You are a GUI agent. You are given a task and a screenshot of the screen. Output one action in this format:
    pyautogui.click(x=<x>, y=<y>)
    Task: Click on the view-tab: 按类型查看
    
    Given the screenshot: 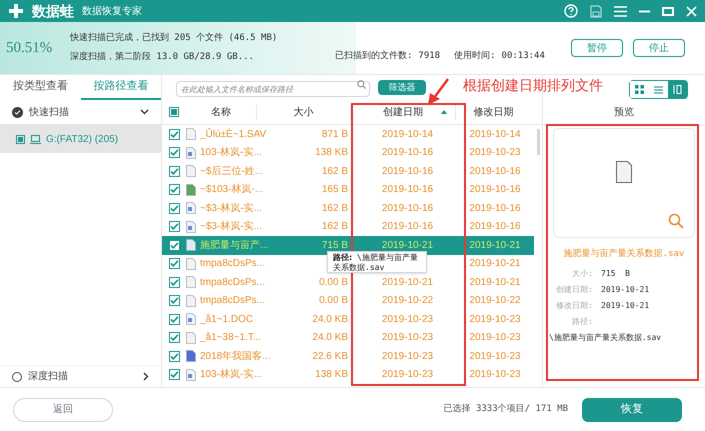 What is the action you would take?
    pyautogui.click(x=40, y=87)
    